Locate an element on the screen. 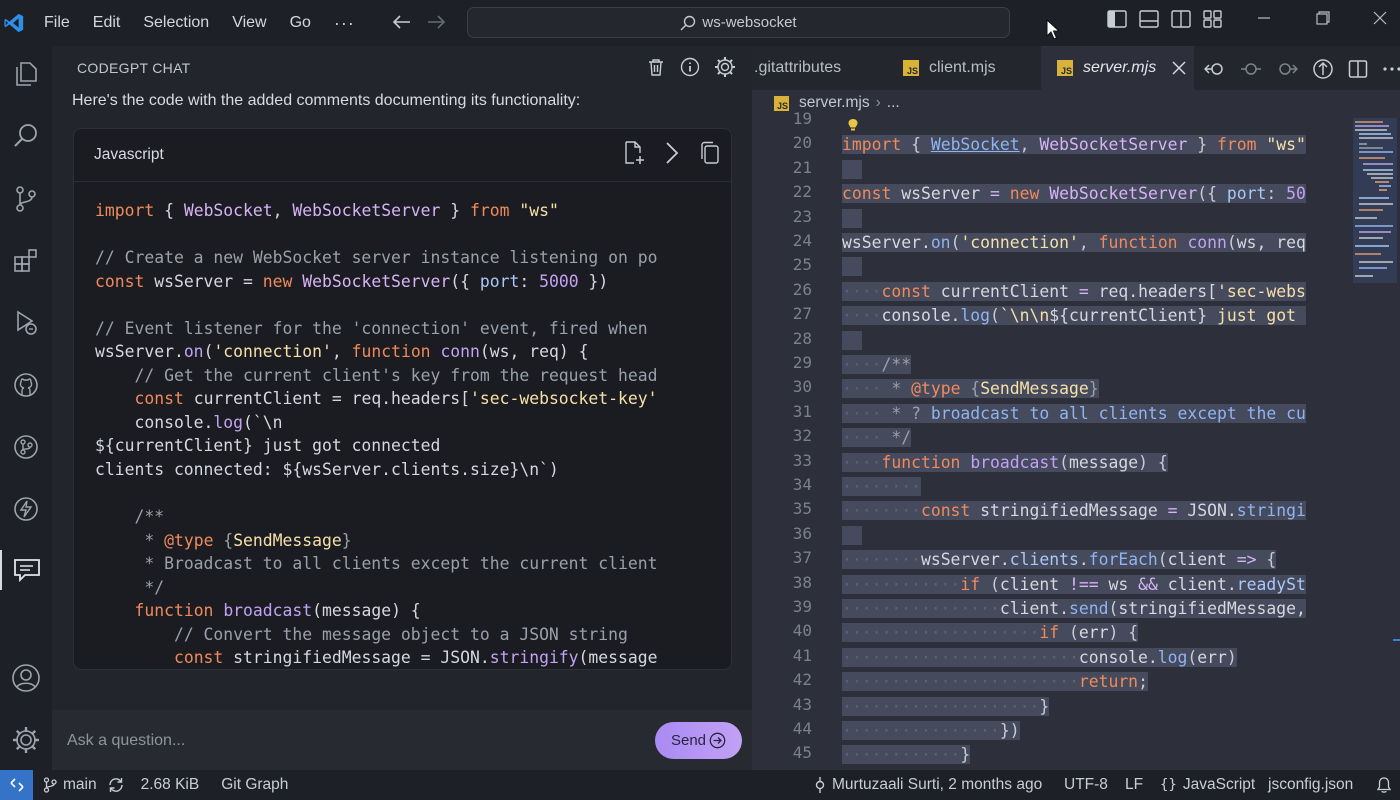 The width and height of the screenshot is (1400, 800). line-number: 37 is located at coordinates (802, 558).